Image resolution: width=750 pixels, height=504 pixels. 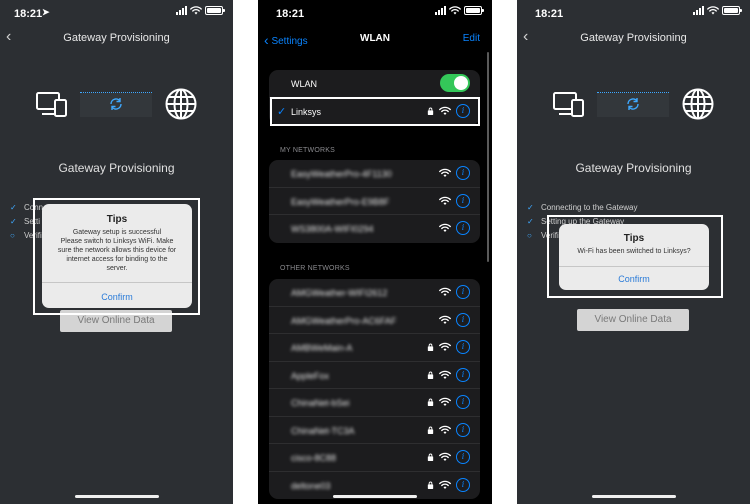 I want to click on step-item: ✓ Connecting to the Gateway, so click(x=582, y=207).